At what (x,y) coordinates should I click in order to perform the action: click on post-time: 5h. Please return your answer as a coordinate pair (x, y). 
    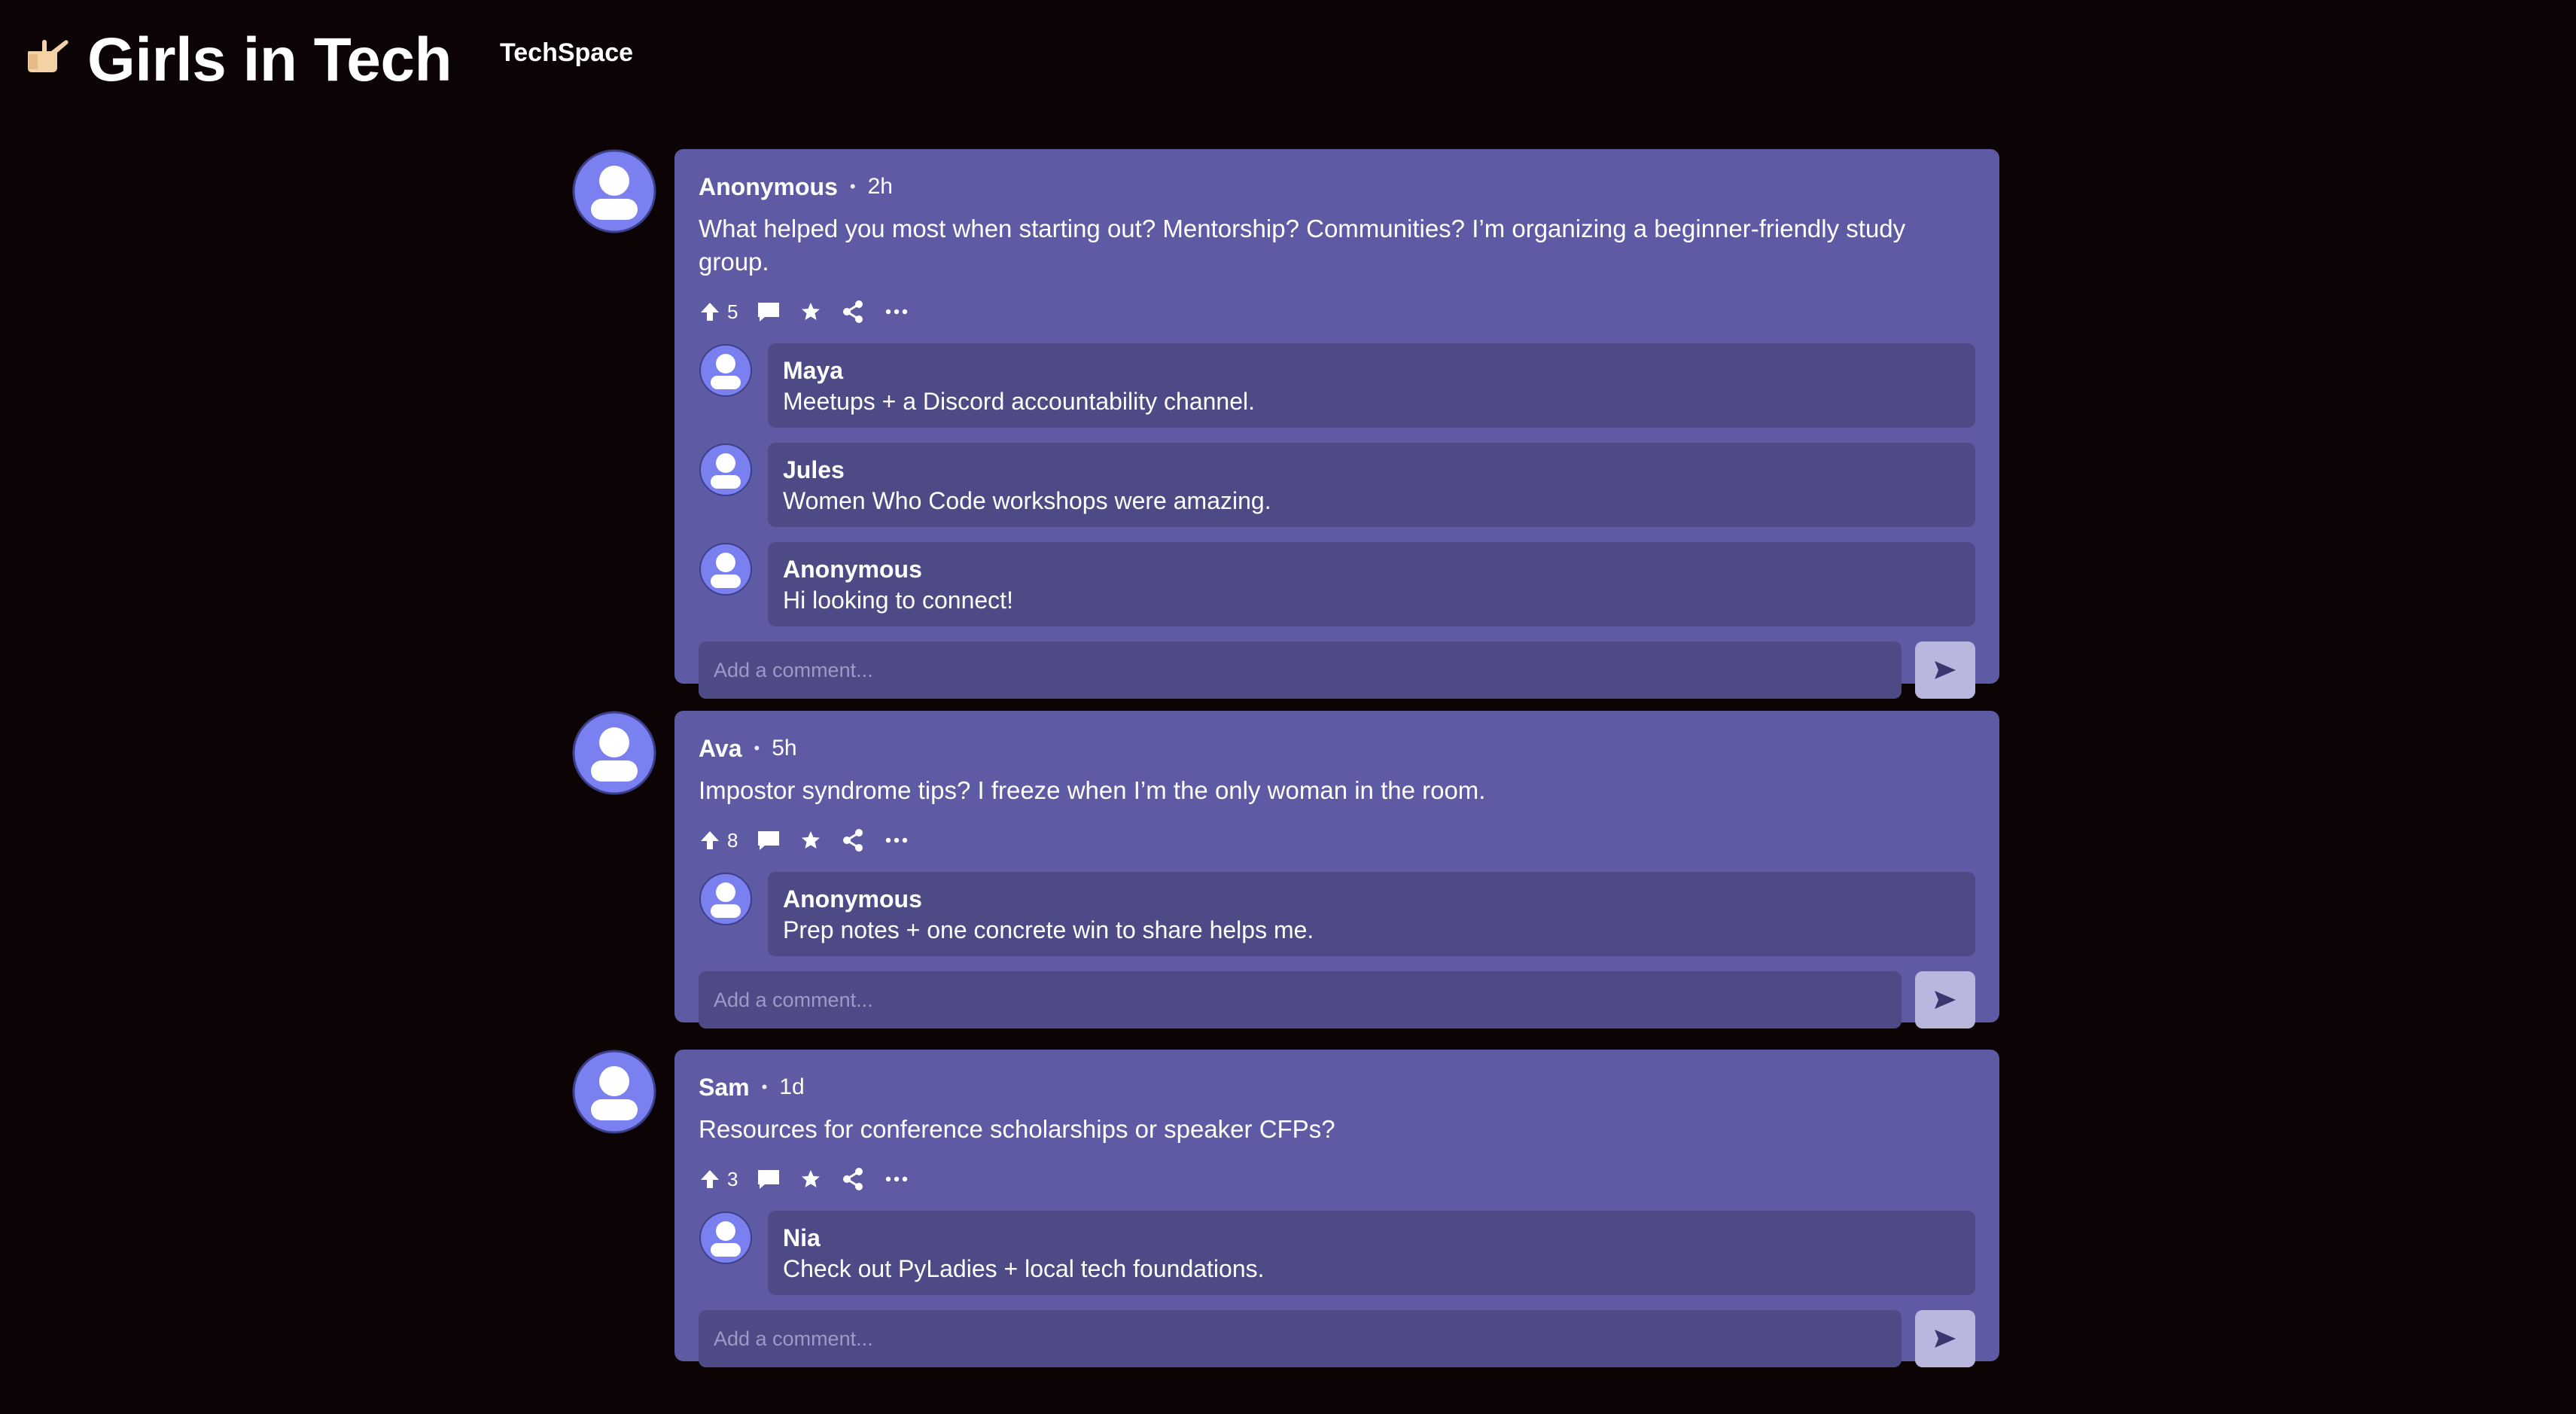
    Looking at the image, I should click on (784, 748).